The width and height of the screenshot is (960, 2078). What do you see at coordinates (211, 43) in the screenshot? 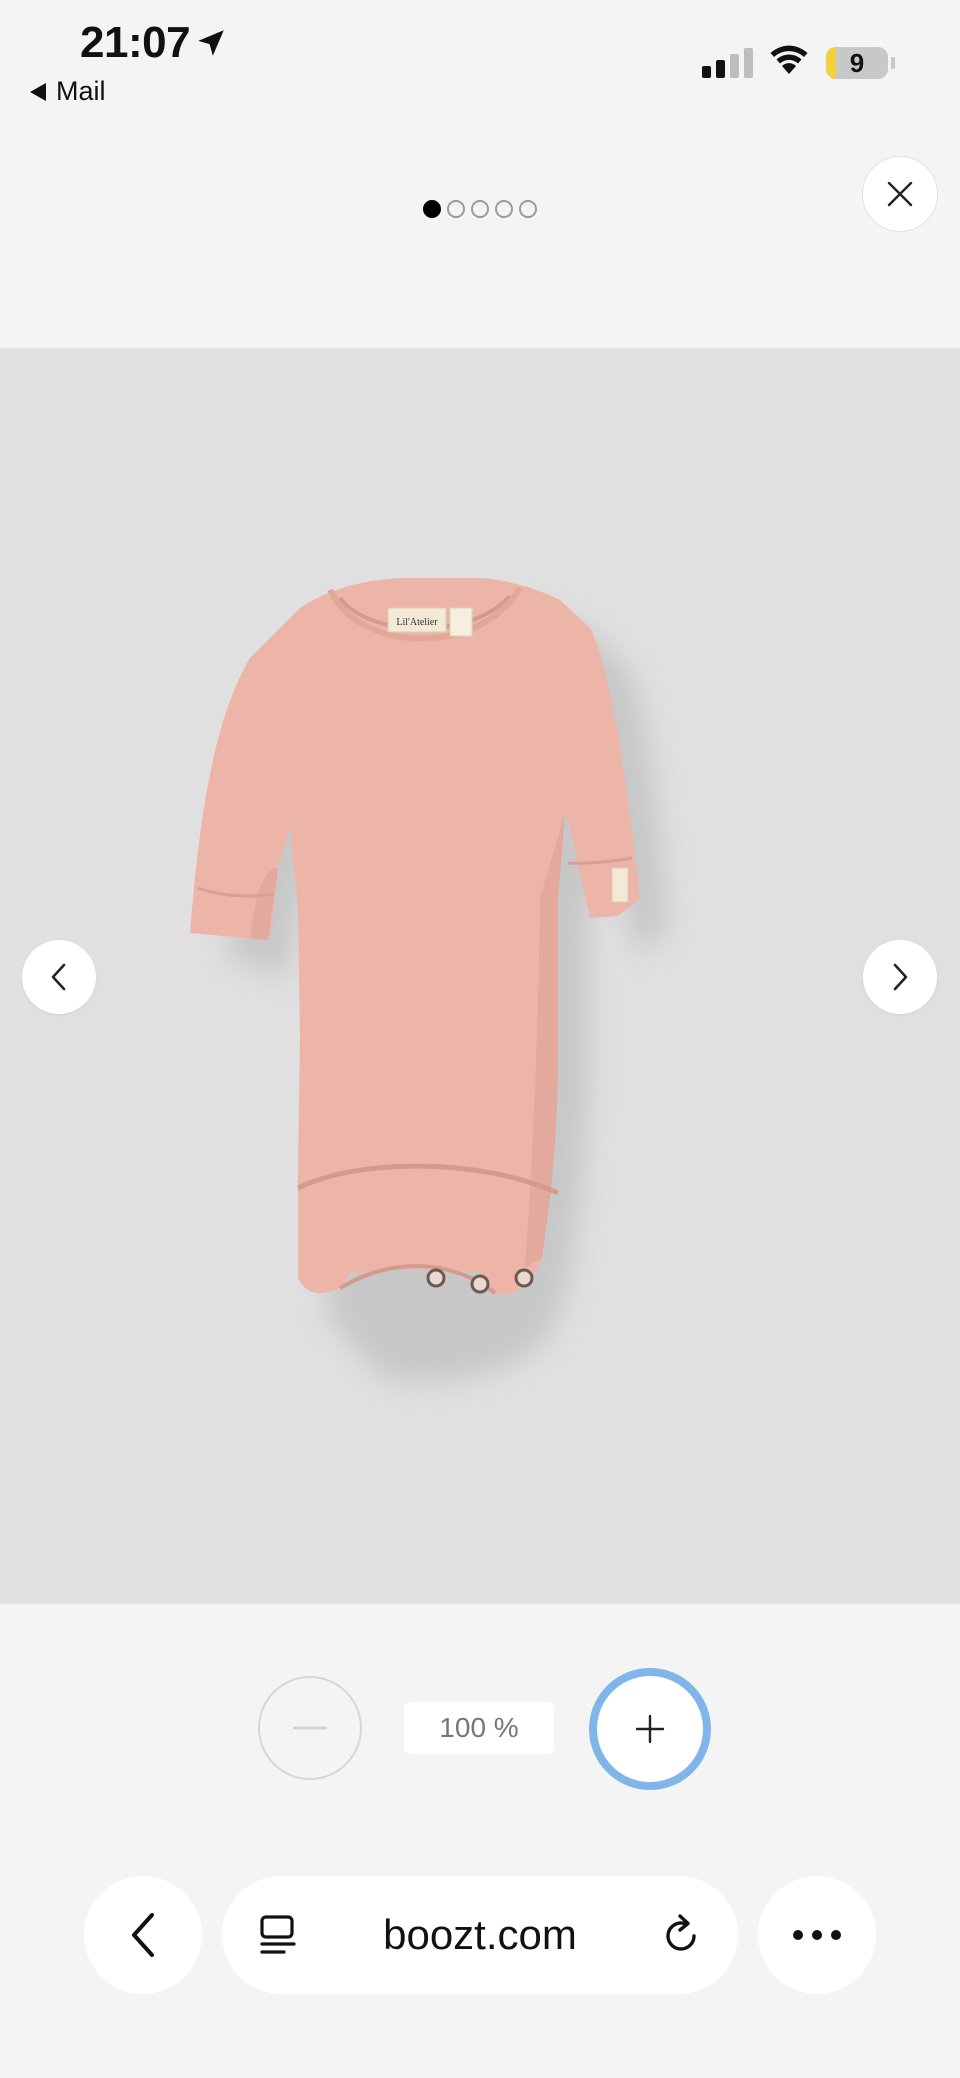
I see `location-arrow-icon` at bounding box center [211, 43].